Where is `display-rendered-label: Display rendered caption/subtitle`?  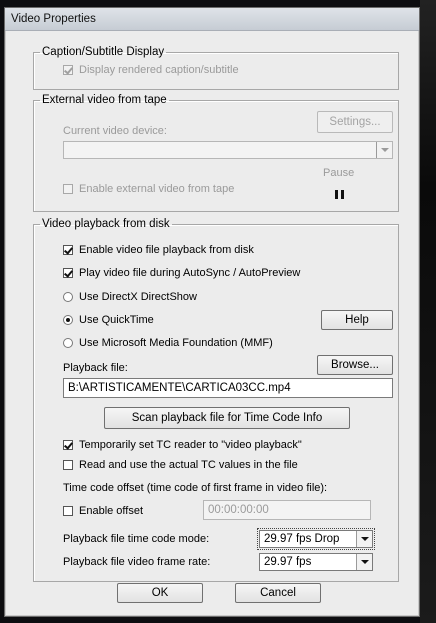
display-rendered-label: Display rendered caption/subtitle is located at coordinates (159, 70).